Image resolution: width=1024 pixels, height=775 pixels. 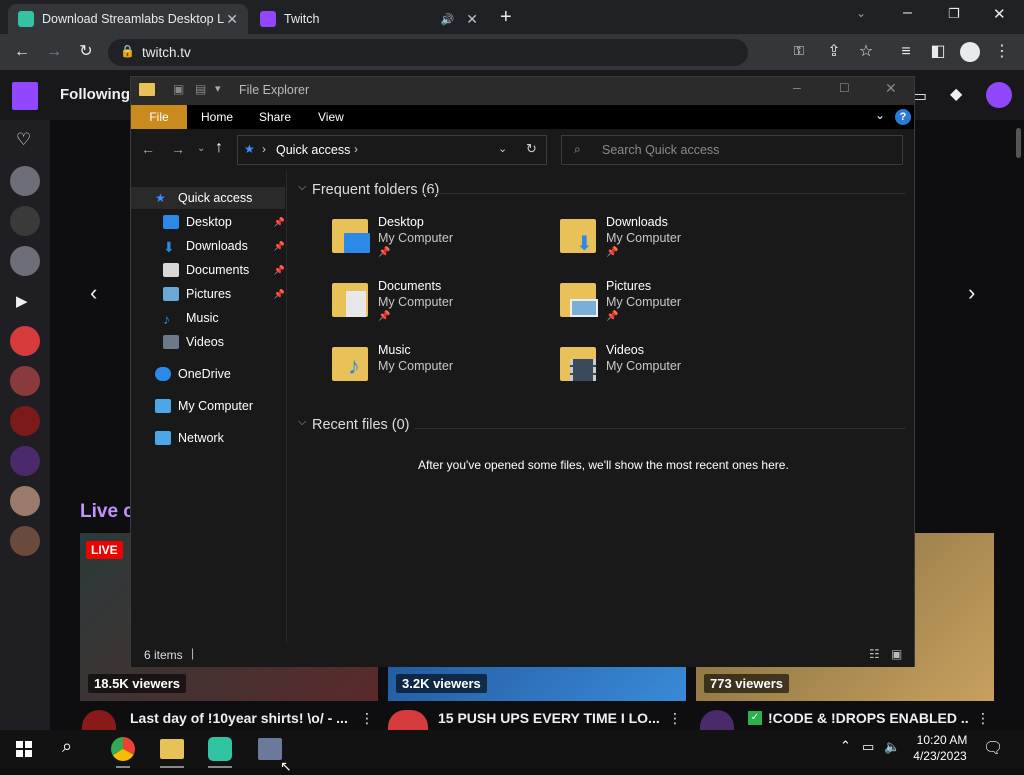 I want to click on new-folder-icon: ▤, so click(x=200, y=89).